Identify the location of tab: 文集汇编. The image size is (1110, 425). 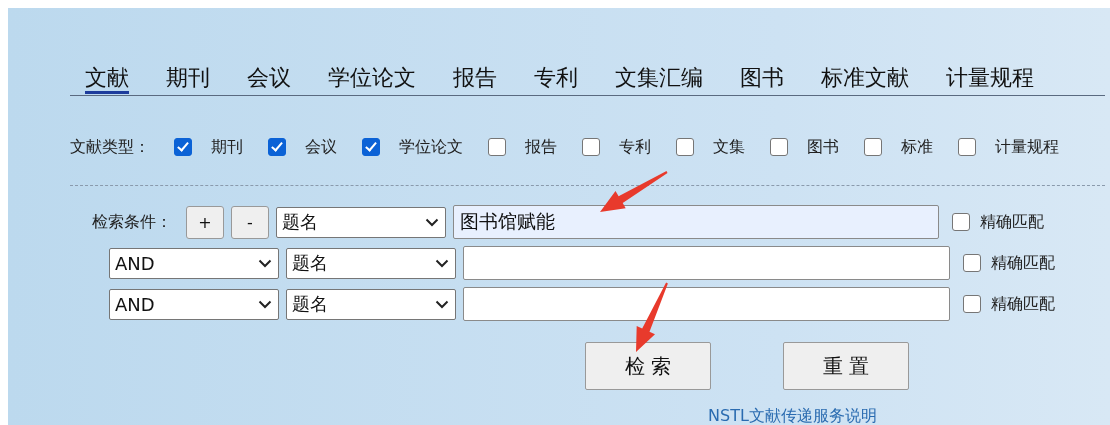
(659, 78).